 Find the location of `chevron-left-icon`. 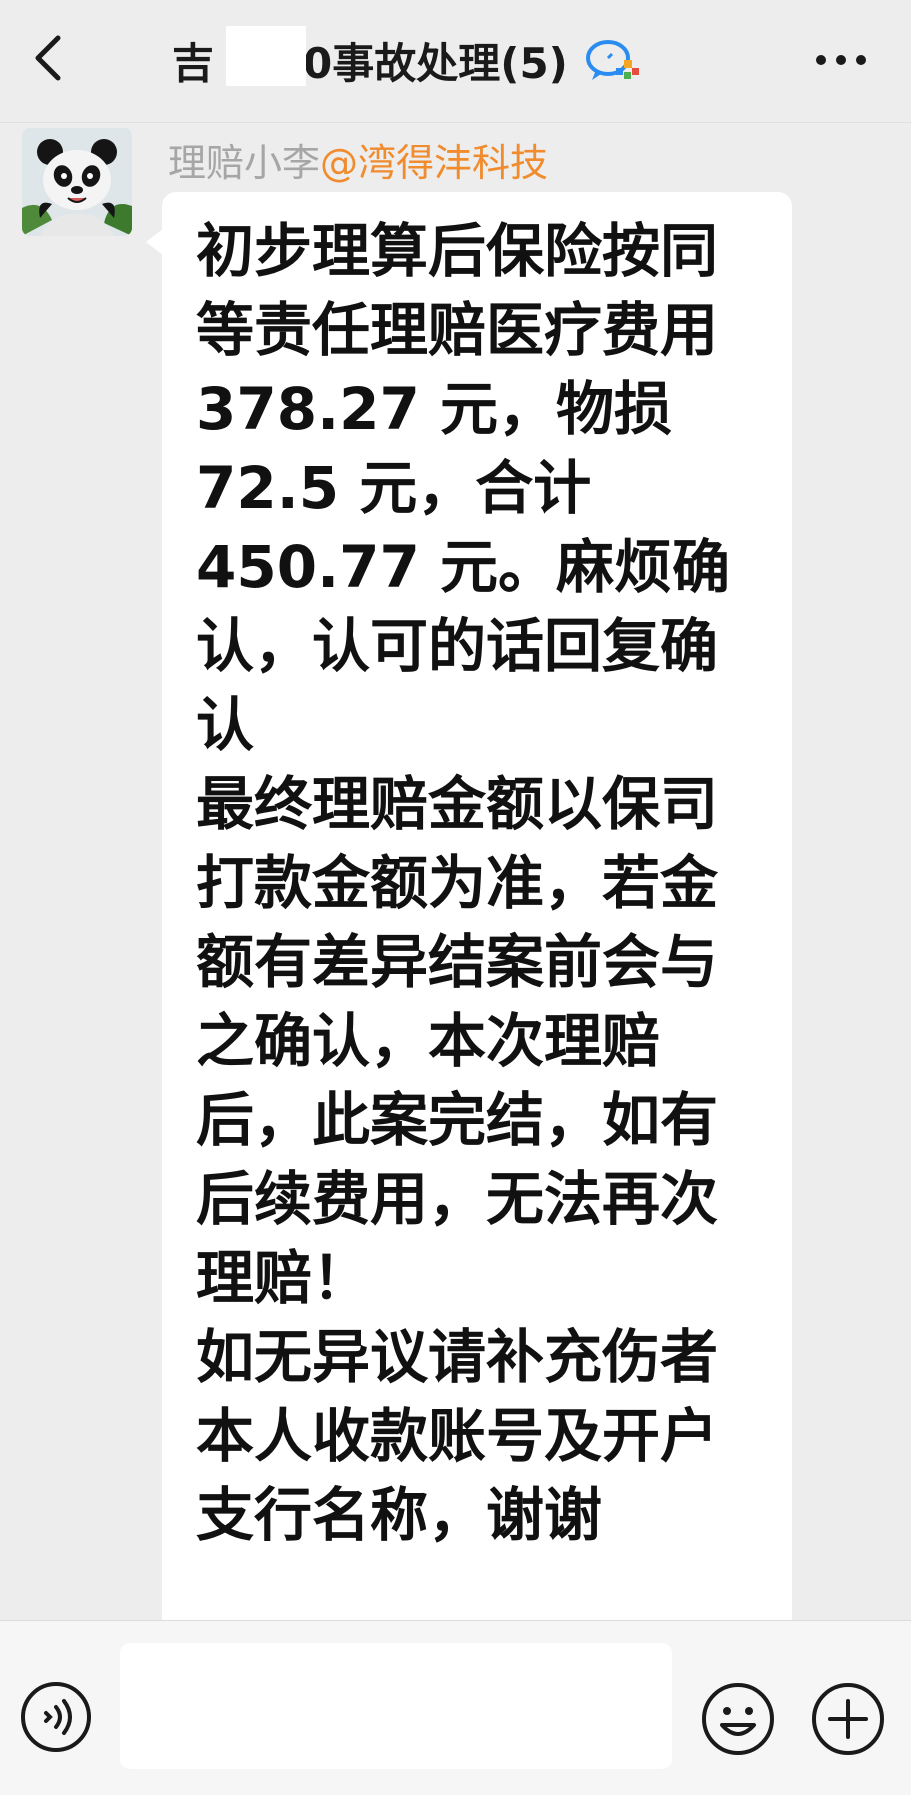

chevron-left-icon is located at coordinates (48, 58).